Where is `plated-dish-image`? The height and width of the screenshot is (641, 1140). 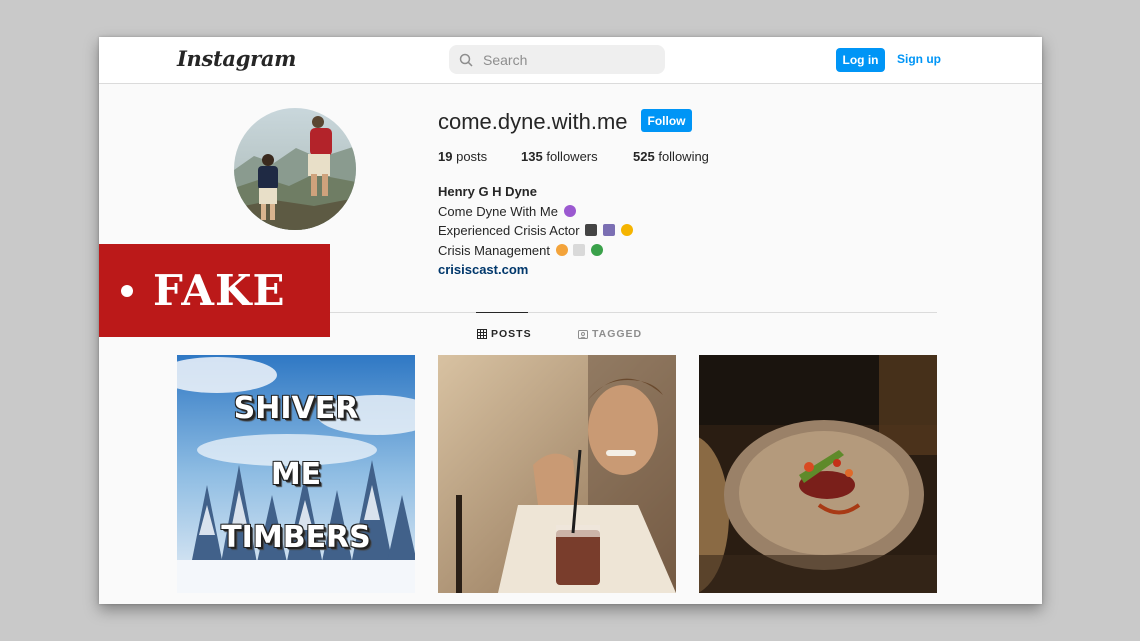 plated-dish-image is located at coordinates (818, 474).